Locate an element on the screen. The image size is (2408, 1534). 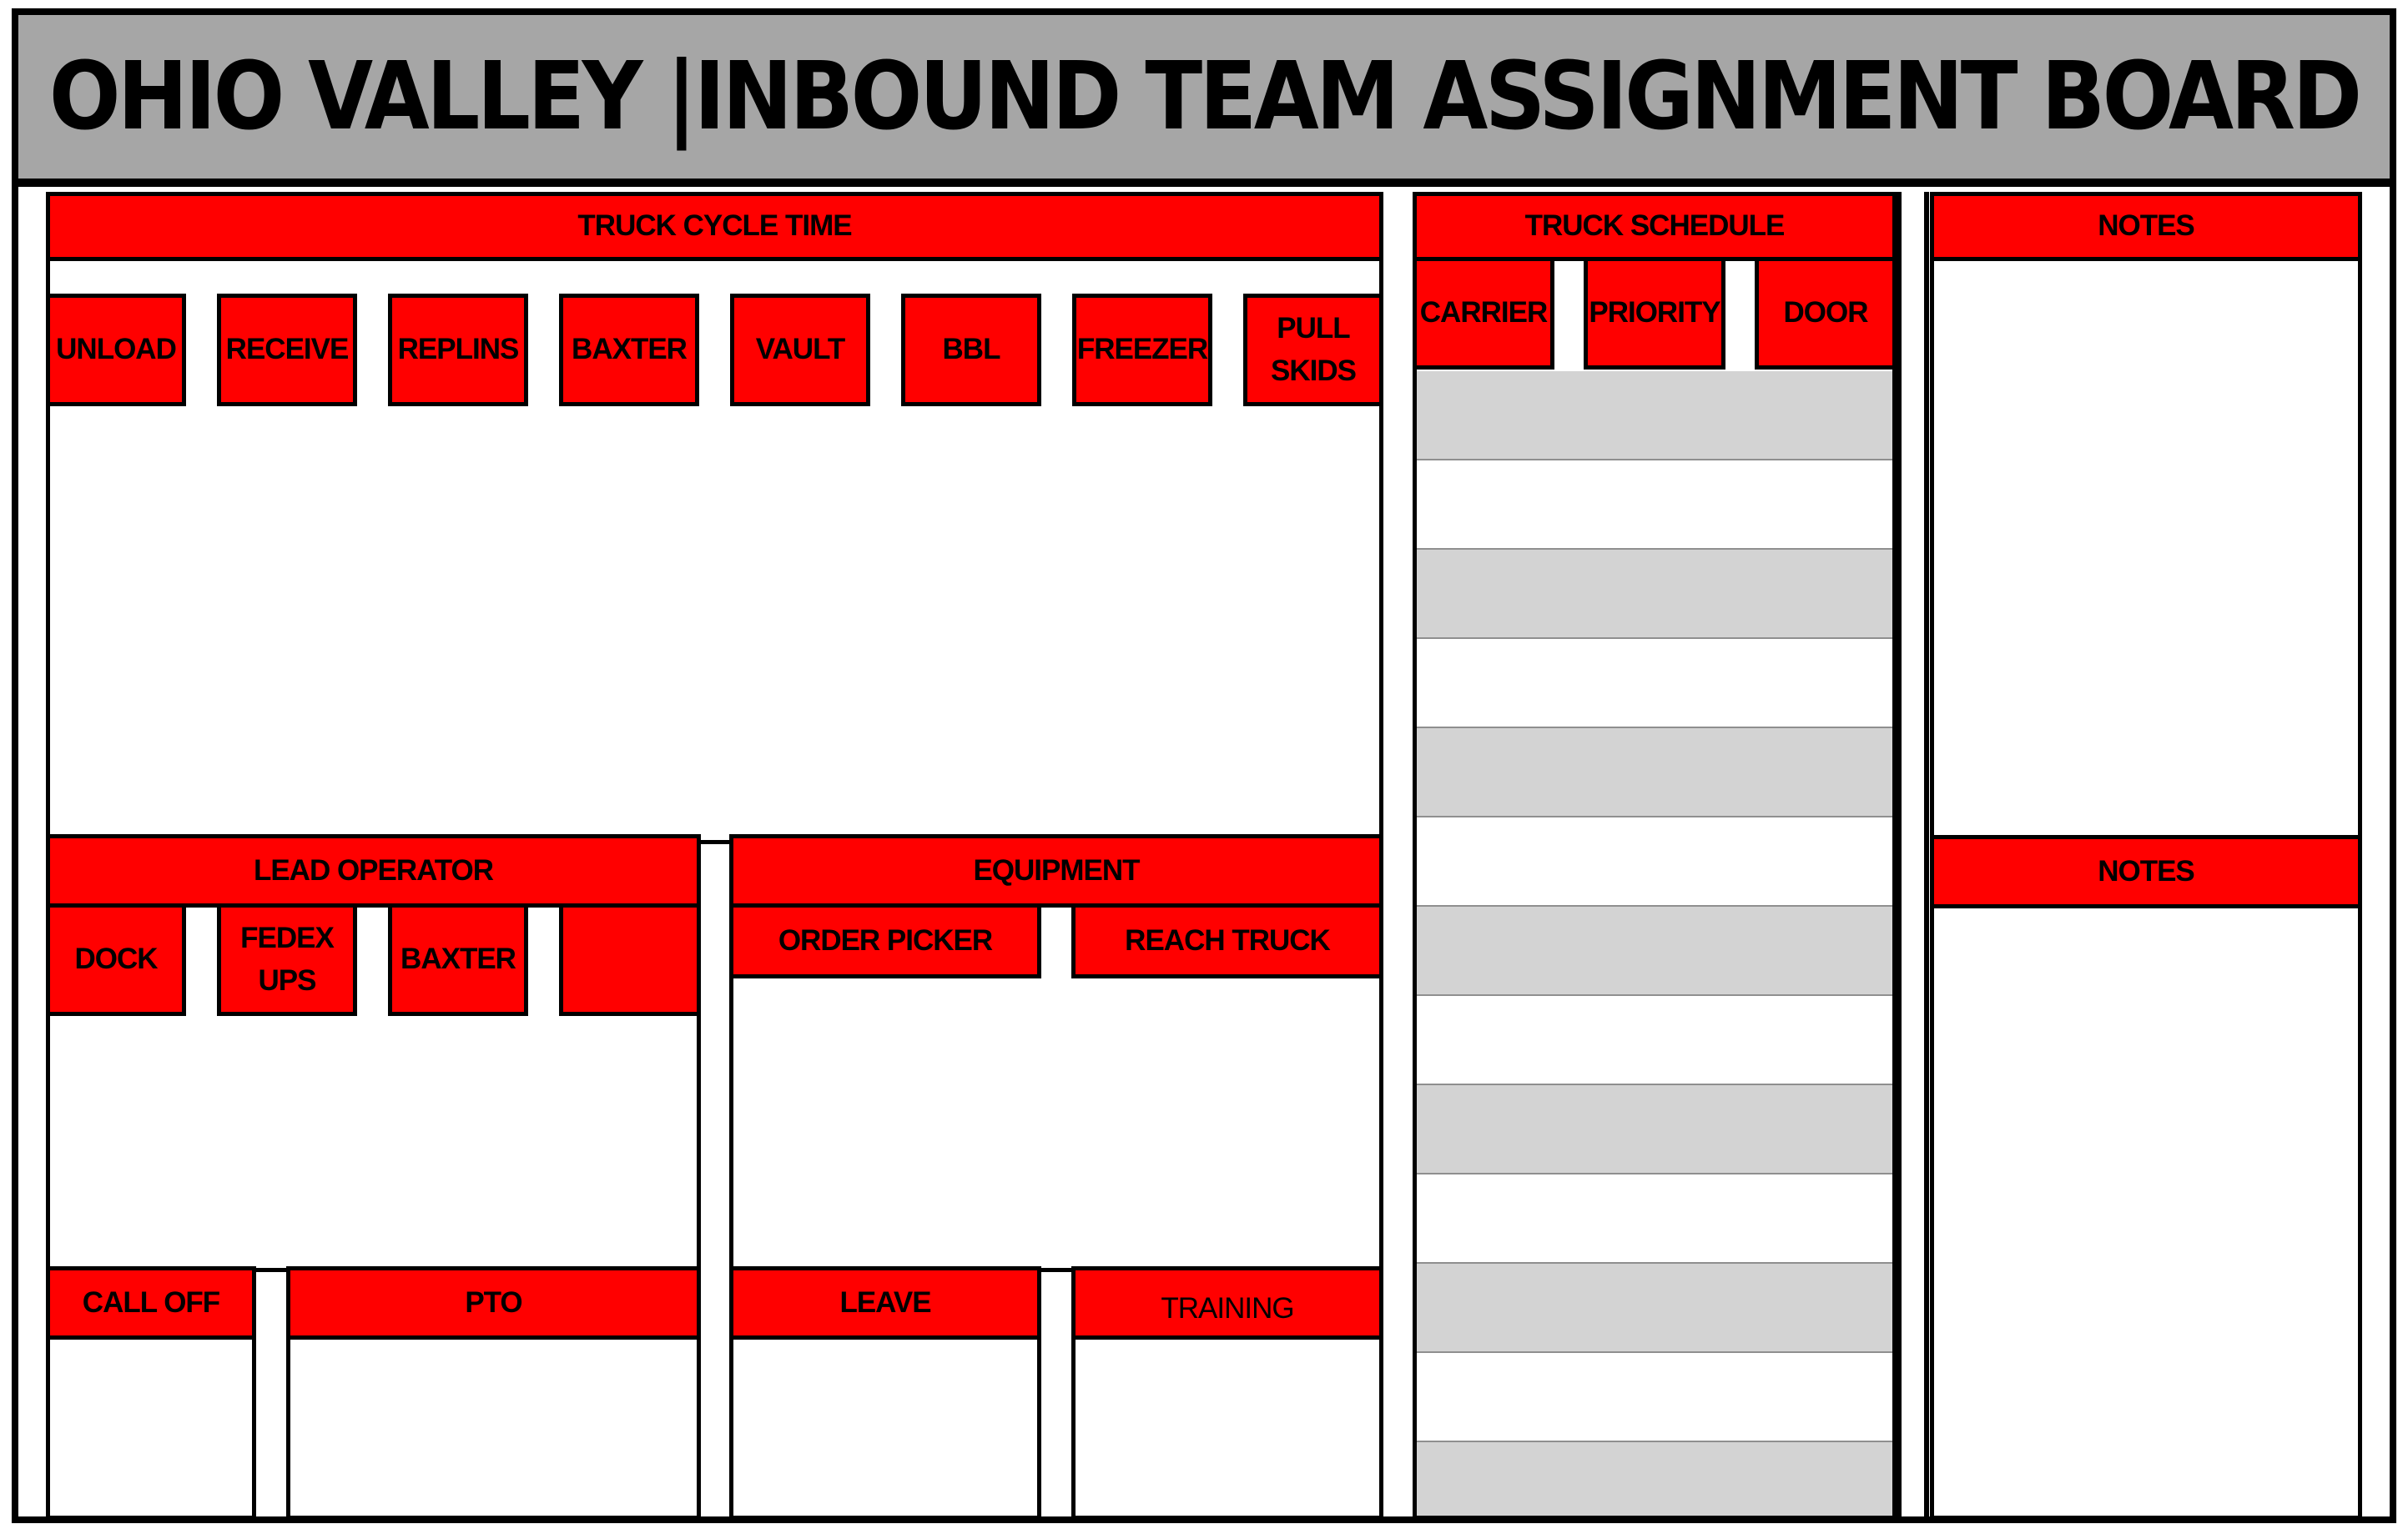
truck-cycle-column-bbl: BBL is located at coordinates (971, 350).